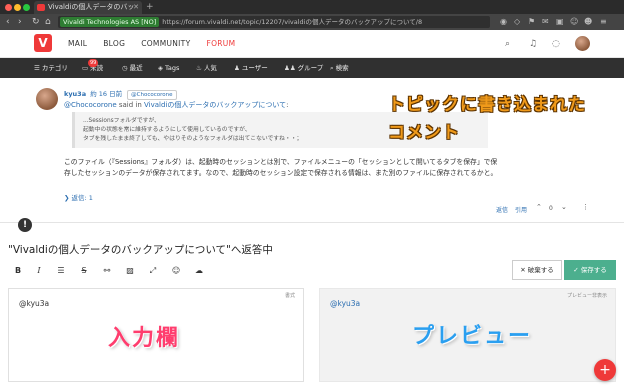  What do you see at coordinates (199, 271) in the screenshot?
I see `upload-icon: ☁` at bounding box center [199, 271].